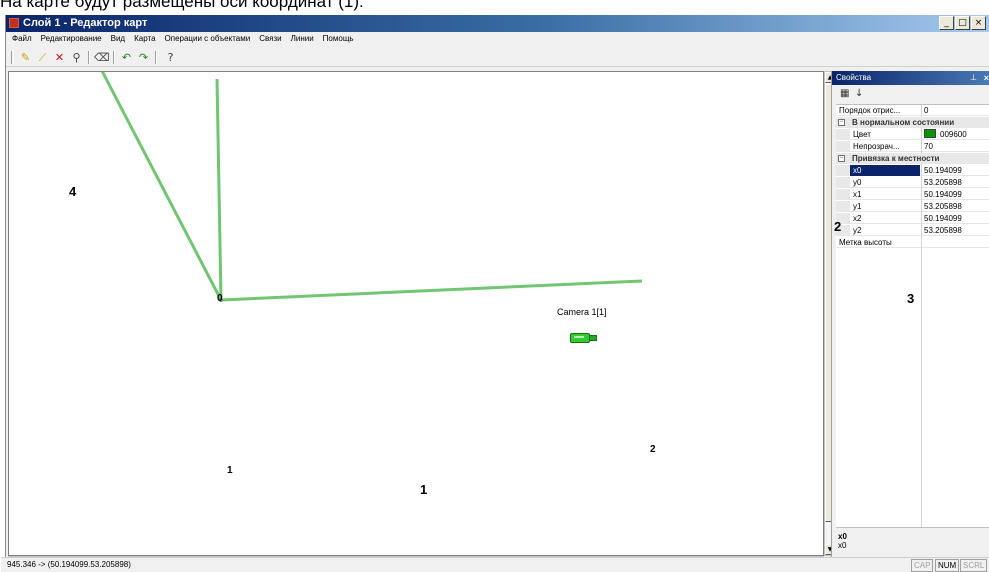  Describe the element at coordinates (912, 134) in the screenshot. I see `property-row: Цвет 009600` at that location.